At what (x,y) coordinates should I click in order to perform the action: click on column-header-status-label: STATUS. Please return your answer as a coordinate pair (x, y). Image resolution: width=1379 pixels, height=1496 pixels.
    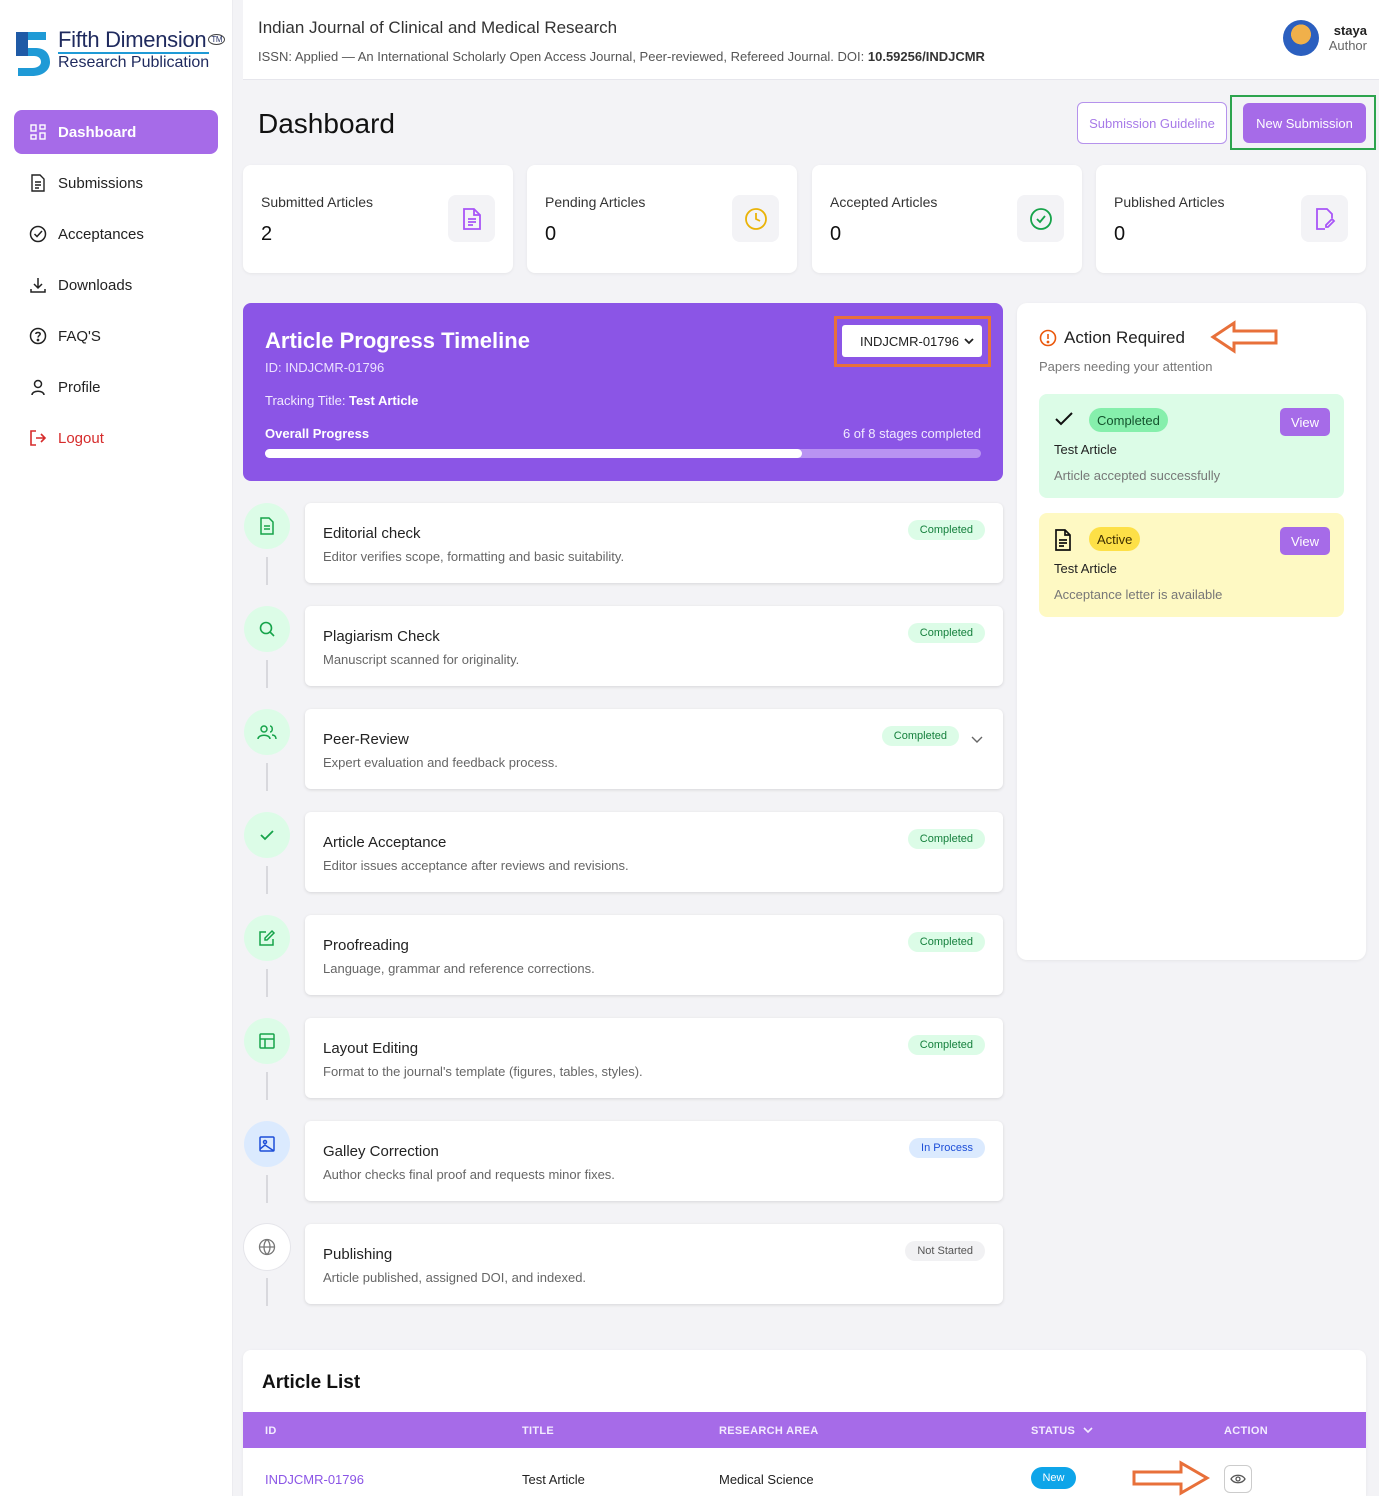
    Looking at the image, I should click on (1053, 1431).